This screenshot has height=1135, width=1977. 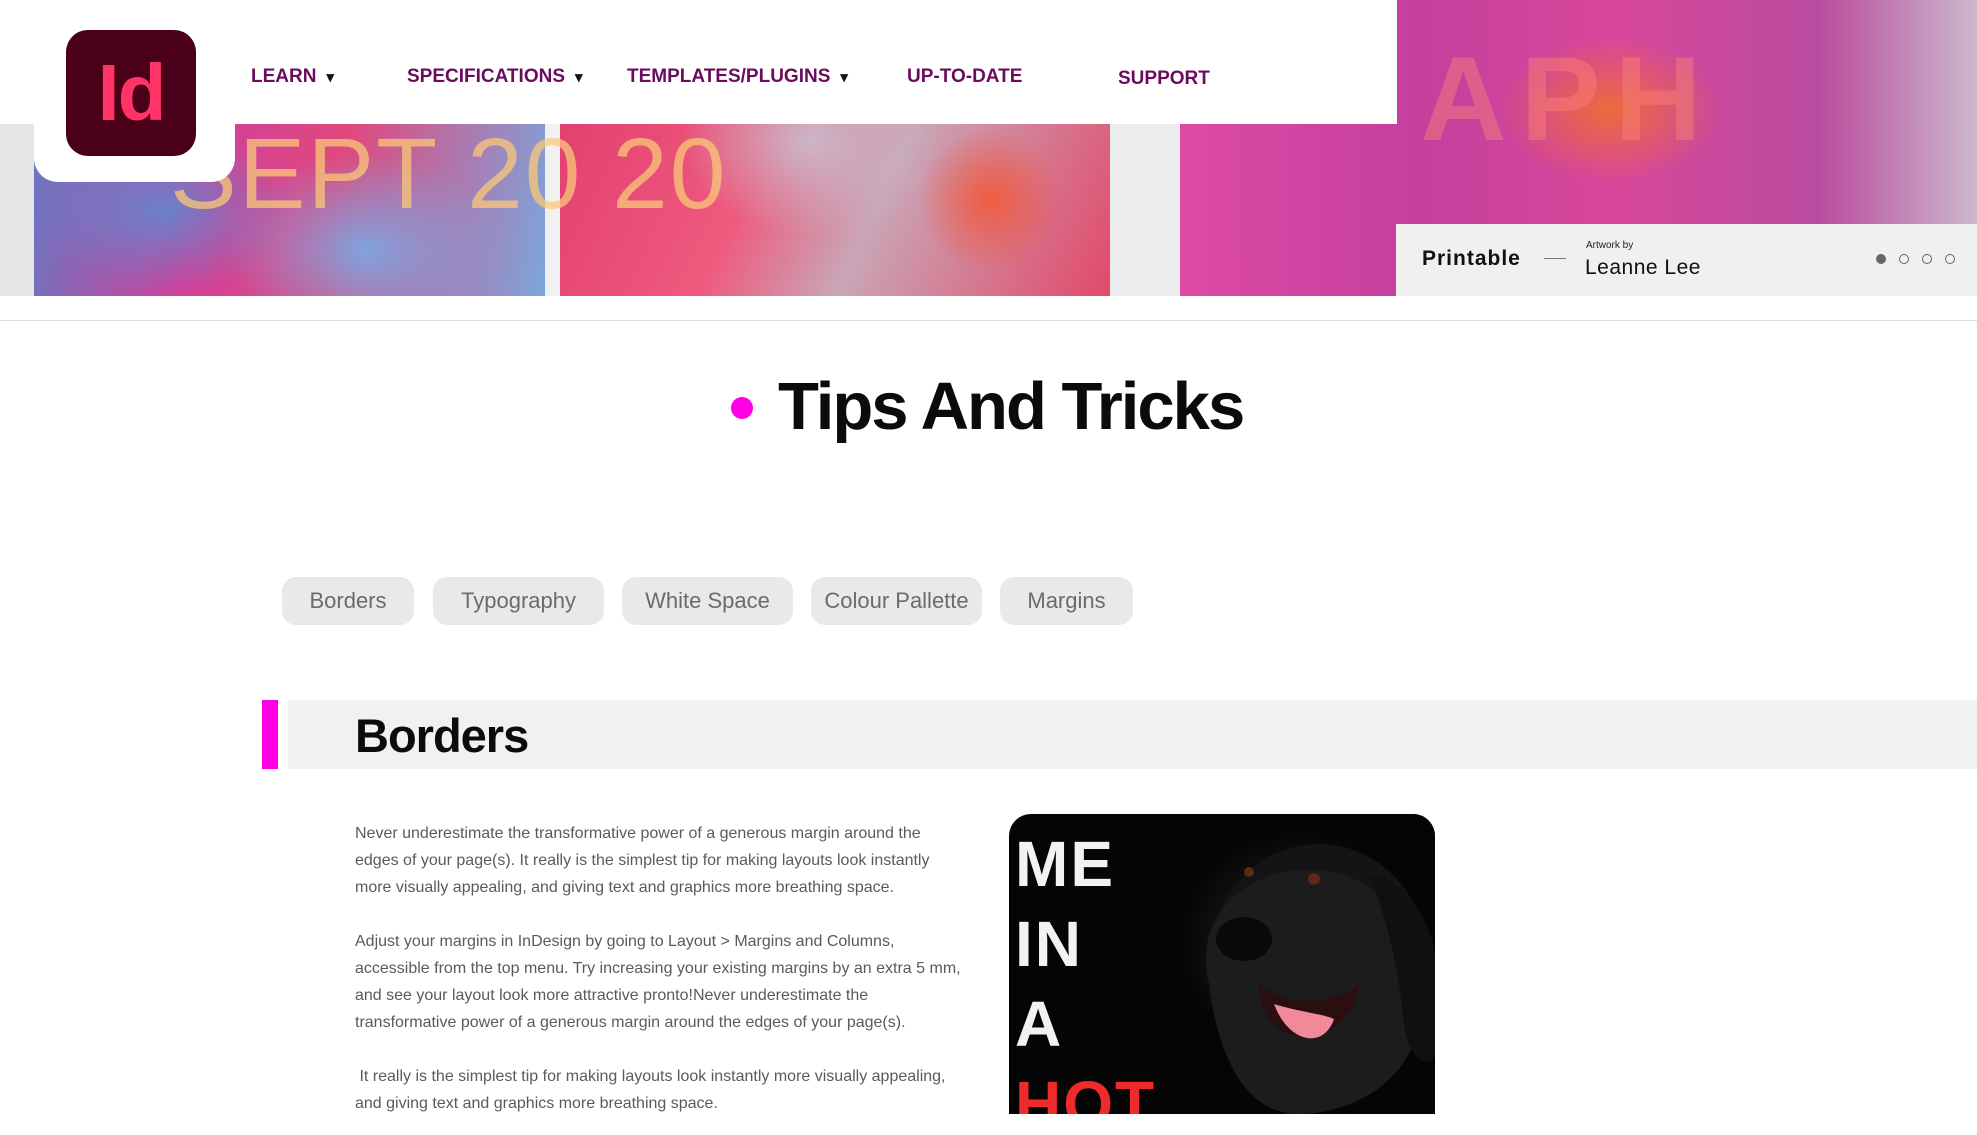 I want to click on chip-white-space: White Space, so click(x=707, y=601).